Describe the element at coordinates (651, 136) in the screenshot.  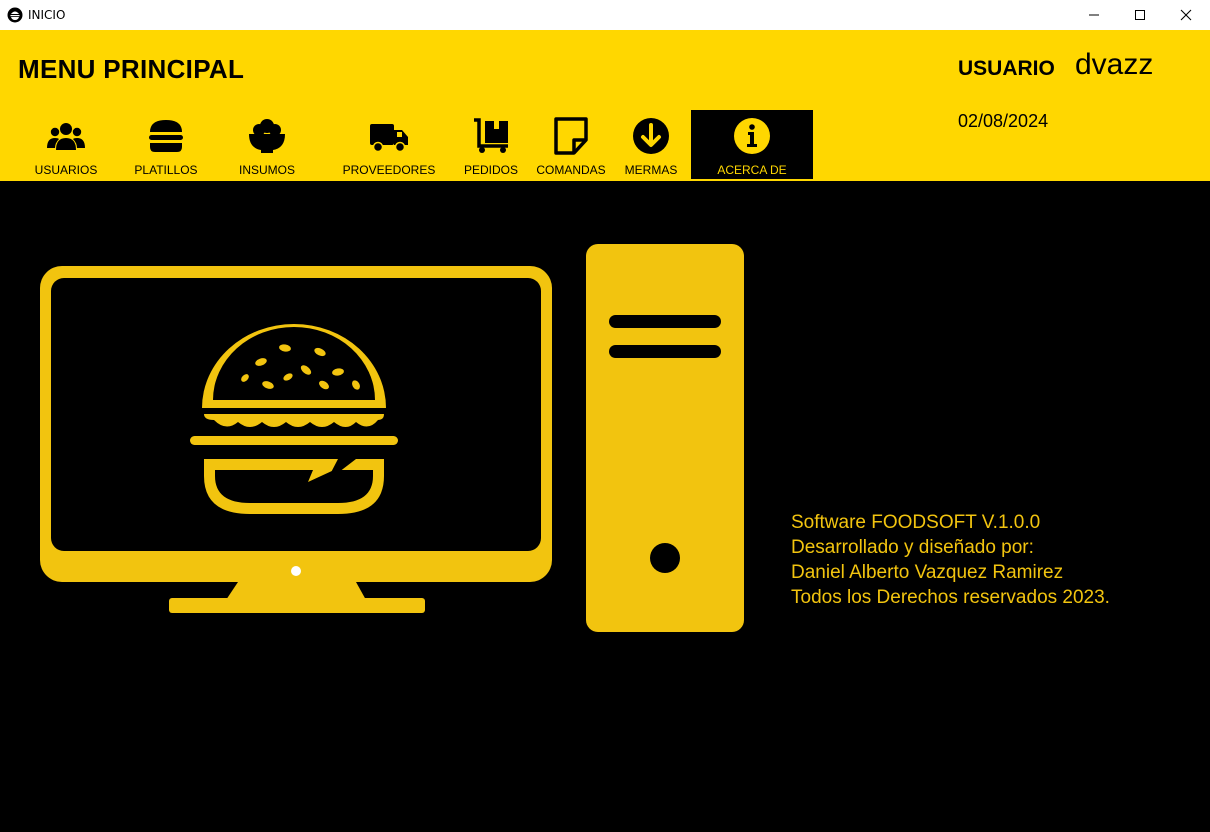
I see `arrow-down-circle-icon` at that location.